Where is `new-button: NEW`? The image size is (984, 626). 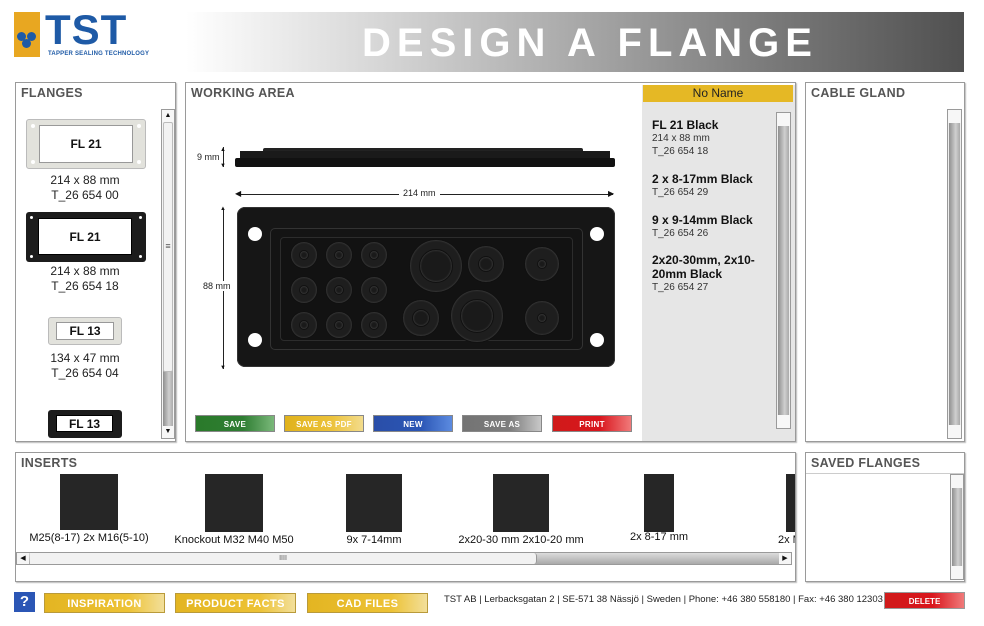 new-button: NEW is located at coordinates (413, 423).